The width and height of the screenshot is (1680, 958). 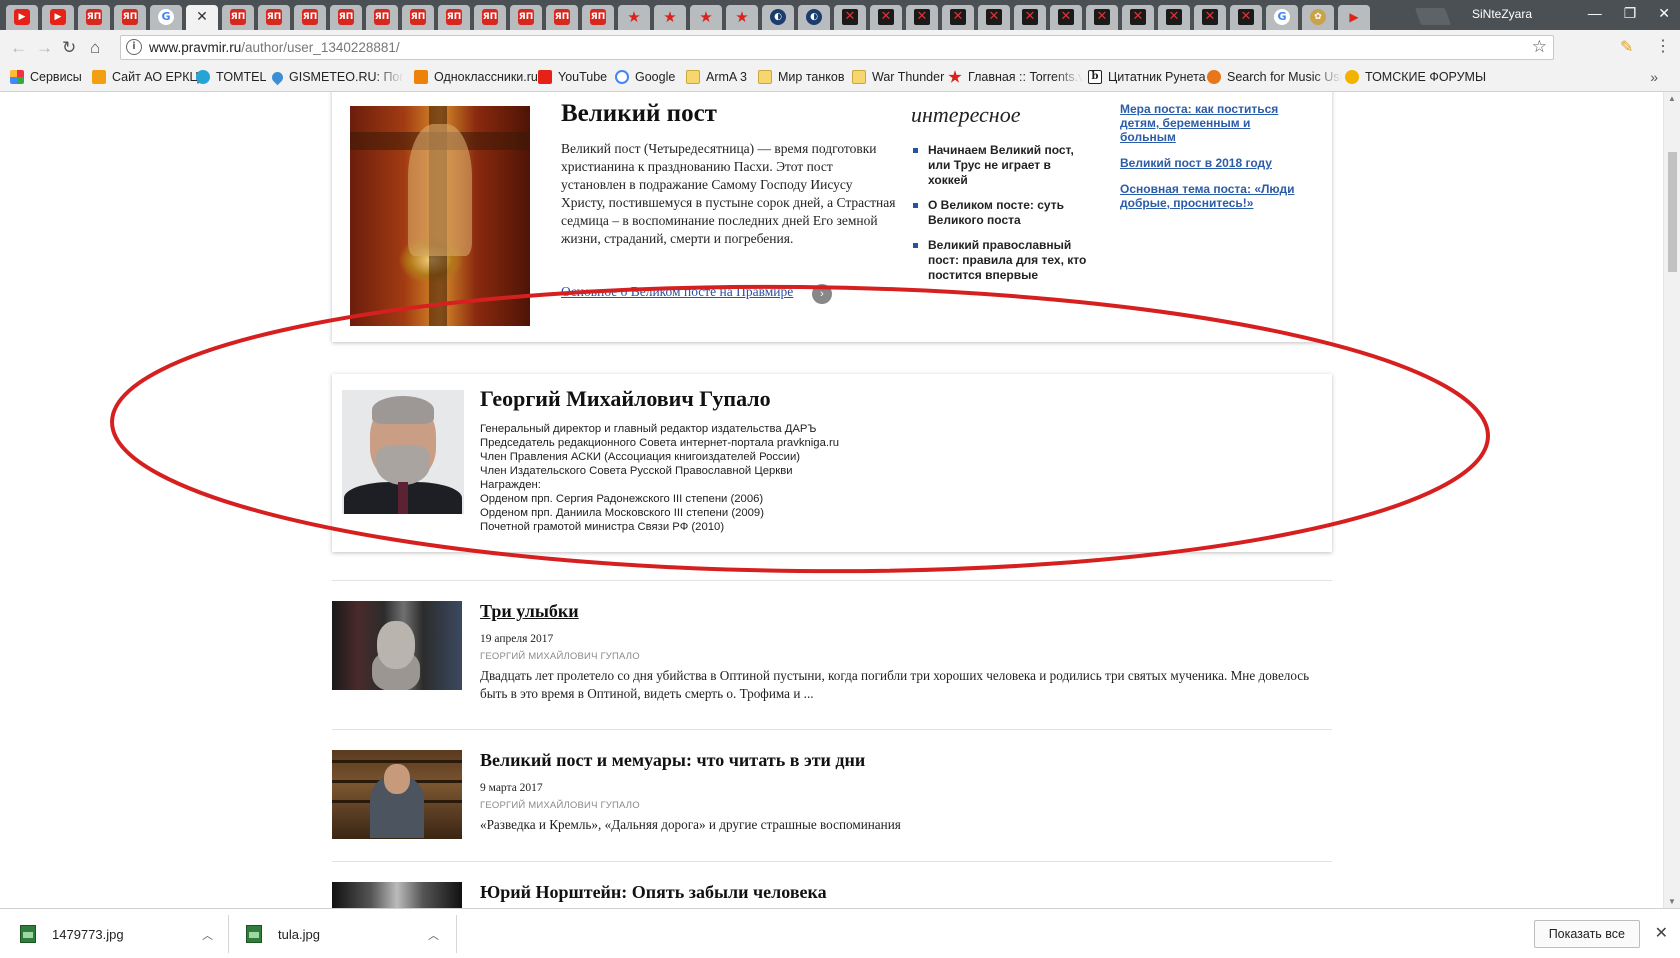 I want to click on bookmark-item: TOMTEL, so click(x=231, y=77).